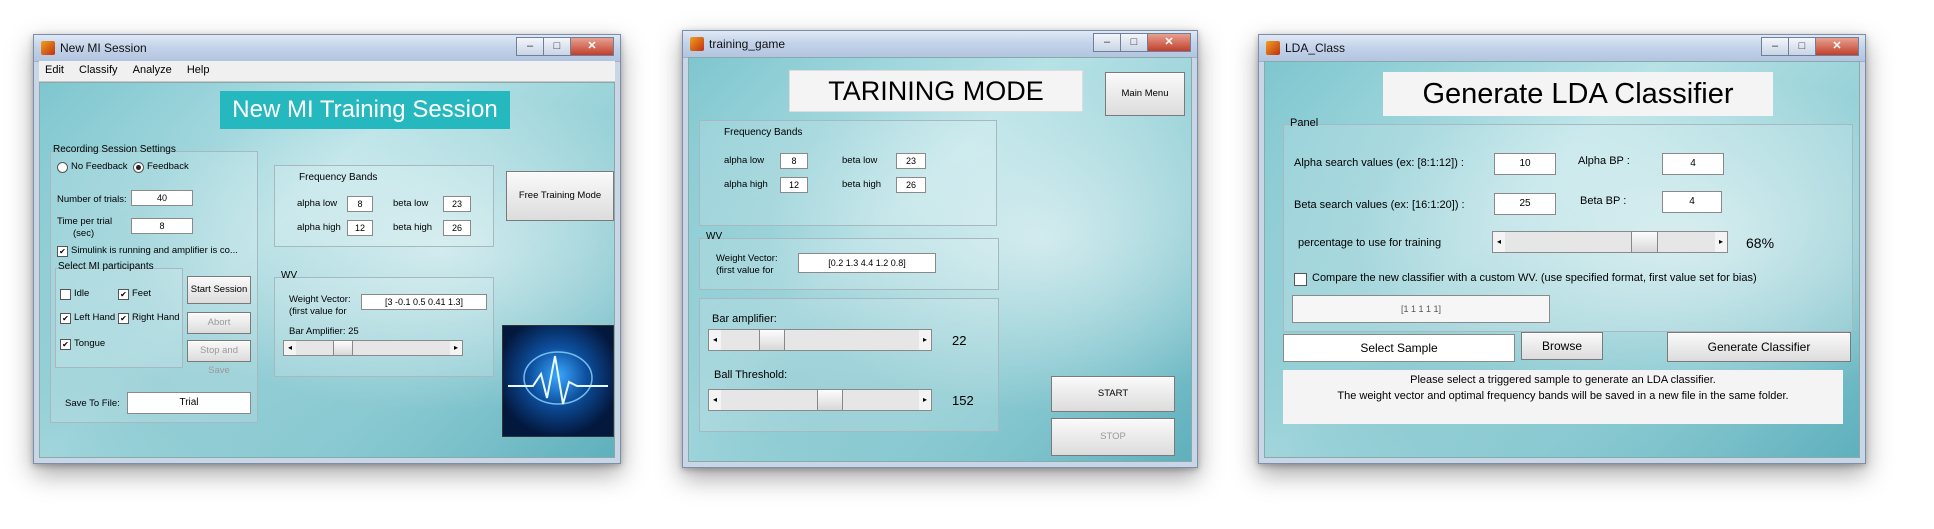 The width and height of the screenshot is (1934, 529). Describe the element at coordinates (123, 318) in the screenshot. I see `right-hand-checkbox: ✔` at that location.